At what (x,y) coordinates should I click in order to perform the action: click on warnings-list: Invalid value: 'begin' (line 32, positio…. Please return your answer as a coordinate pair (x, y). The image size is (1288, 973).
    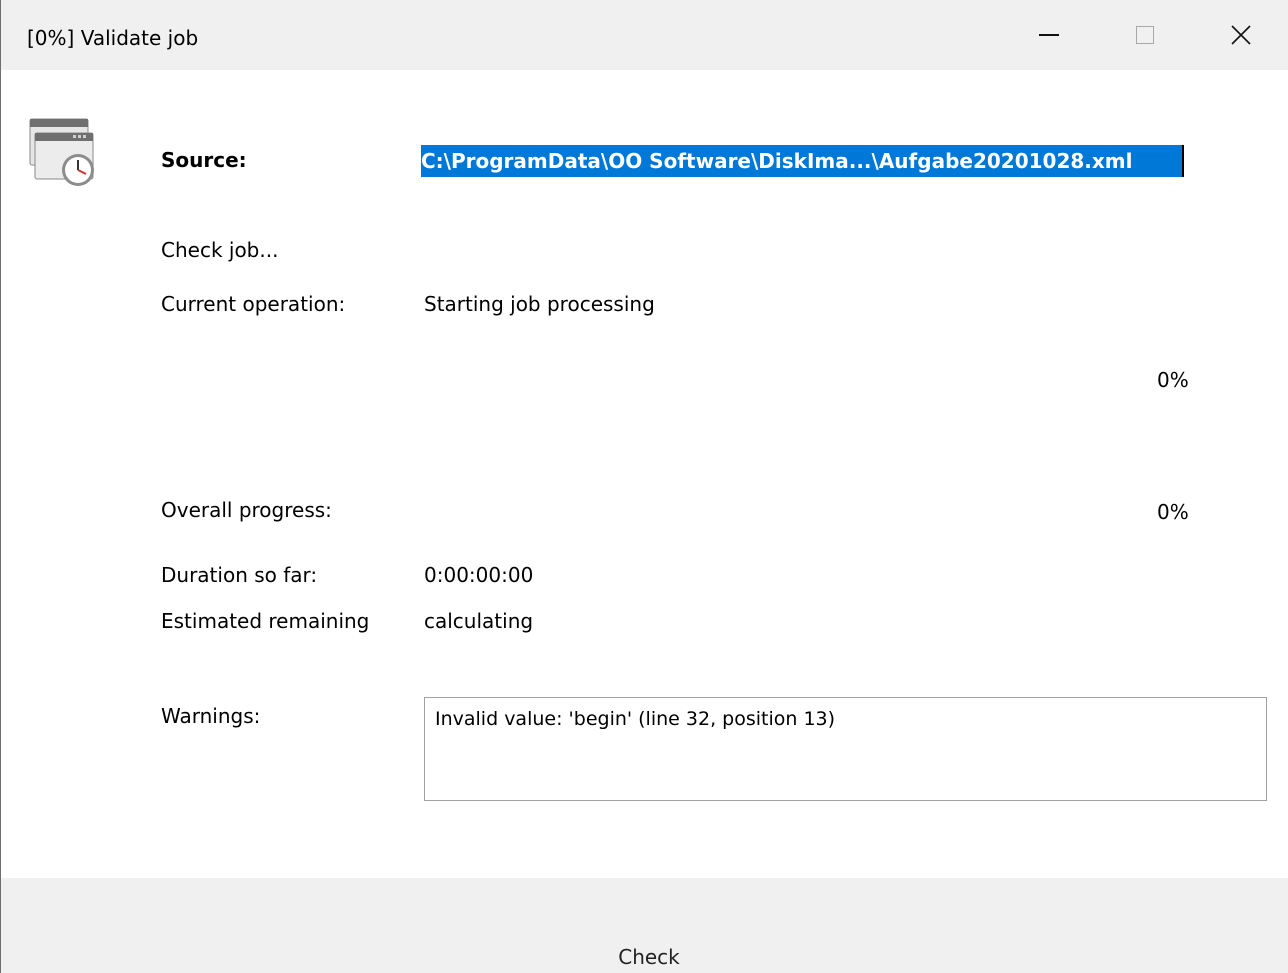
    Looking at the image, I should click on (845, 749).